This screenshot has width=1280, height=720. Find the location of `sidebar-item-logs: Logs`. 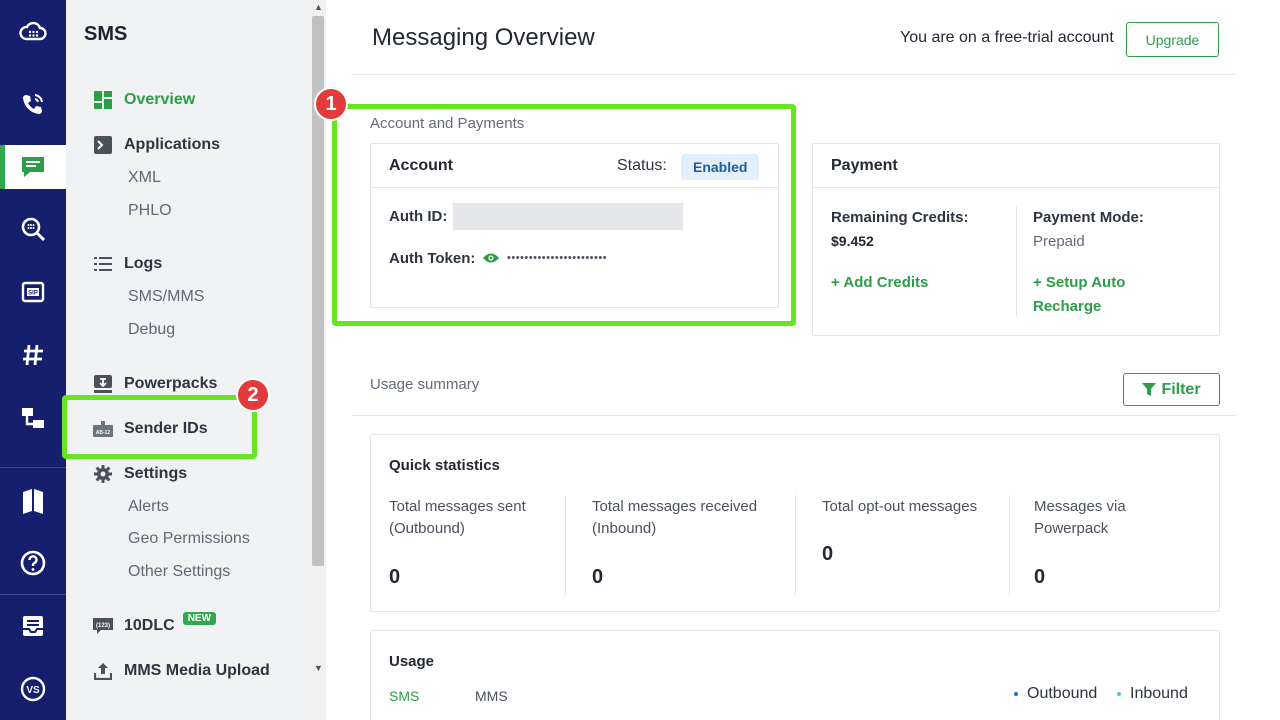

sidebar-item-logs: Logs is located at coordinates (127, 264).